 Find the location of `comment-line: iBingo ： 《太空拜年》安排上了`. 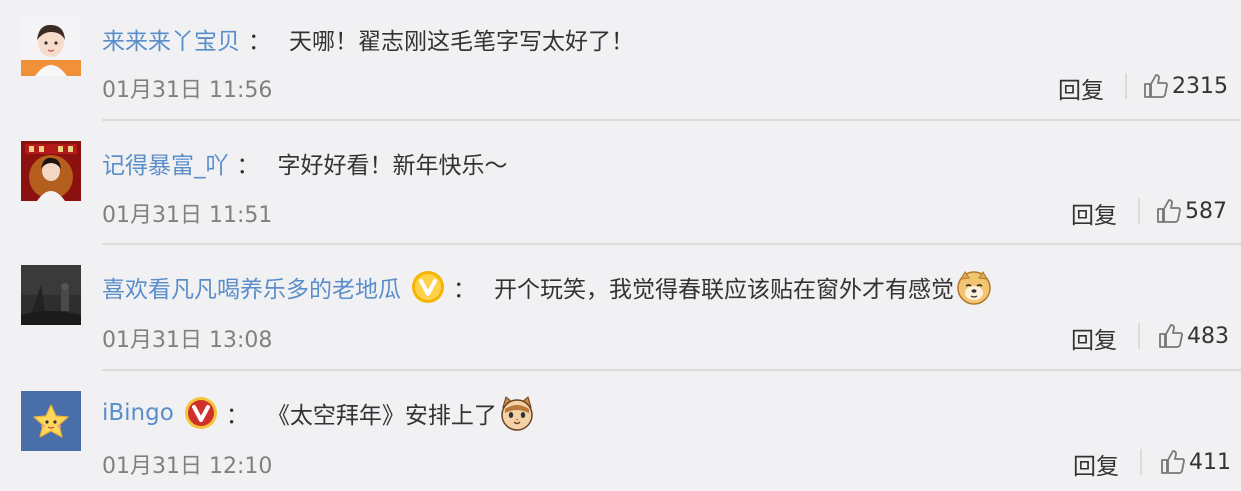

comment-line: iBingo ： 《太空拜年》安排上了 is located at coordinates (318, 413).